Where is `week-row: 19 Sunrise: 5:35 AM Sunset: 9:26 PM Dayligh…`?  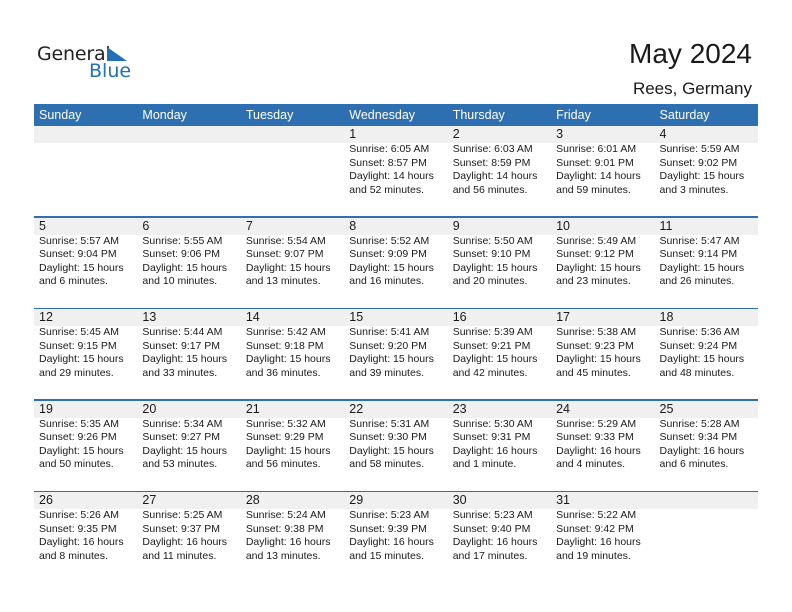
week-row: 19 Sunrise: 5:35 AM Sunset: 9:26 PM Dayligh… is located at coordinates (396, 445).